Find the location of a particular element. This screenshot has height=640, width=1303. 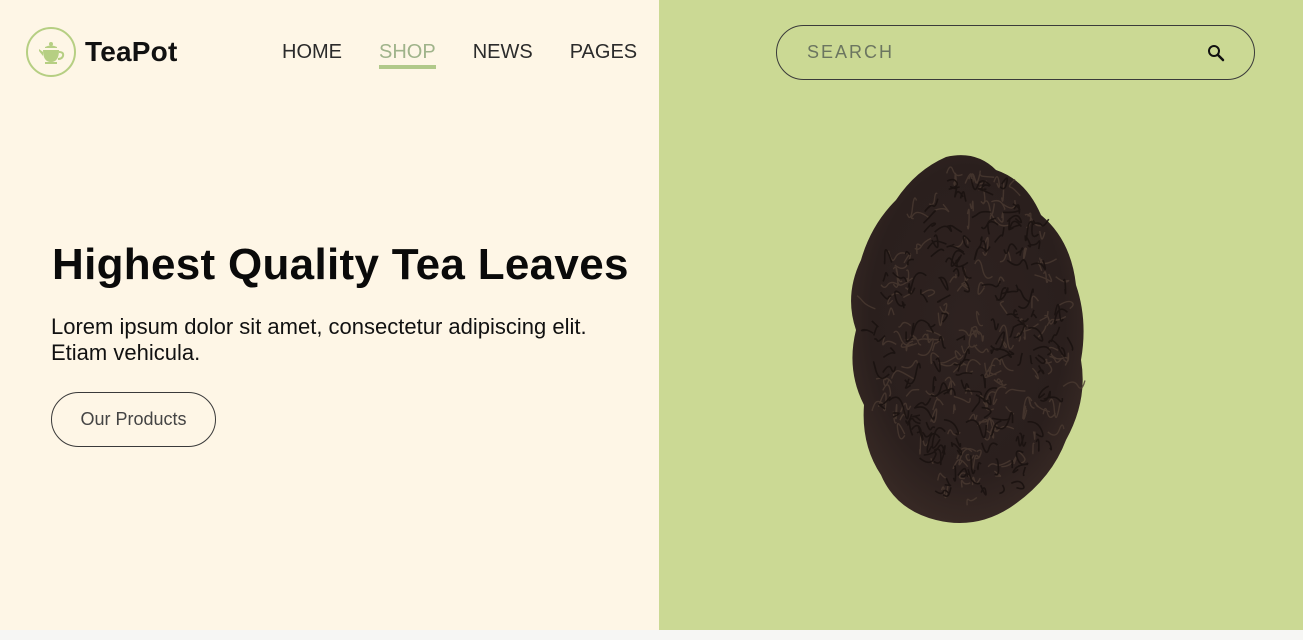

main-nav: HOME SHOP NEWS PAGES is located at coordinates (478, 55).